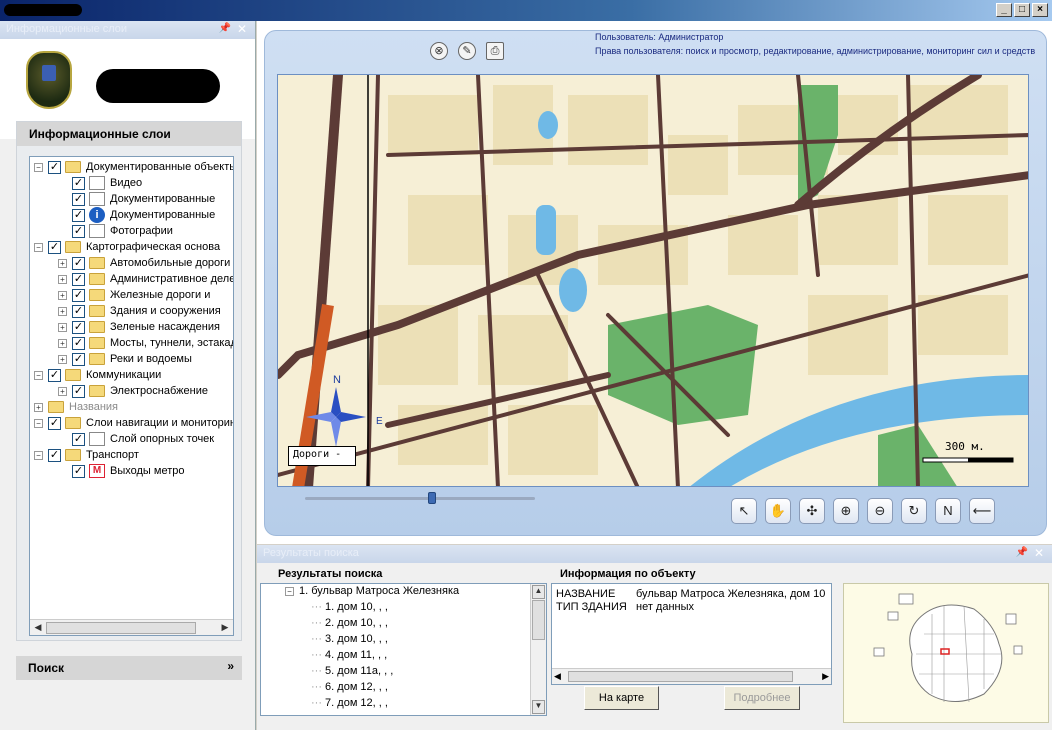 This screenshot has height=730, width=1052. I want to click on scroll-down-icon: ▼, so click(538, 707).